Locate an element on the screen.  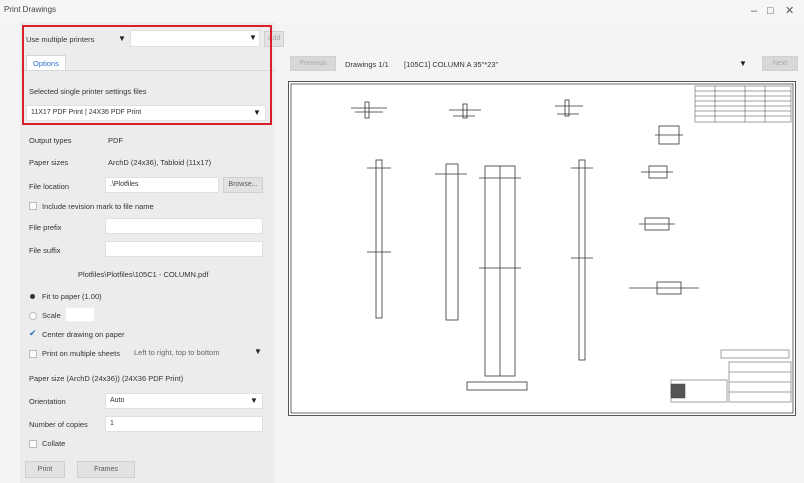
center-drawing-label: Center drawing on paper is located at coordinates (83, 334).